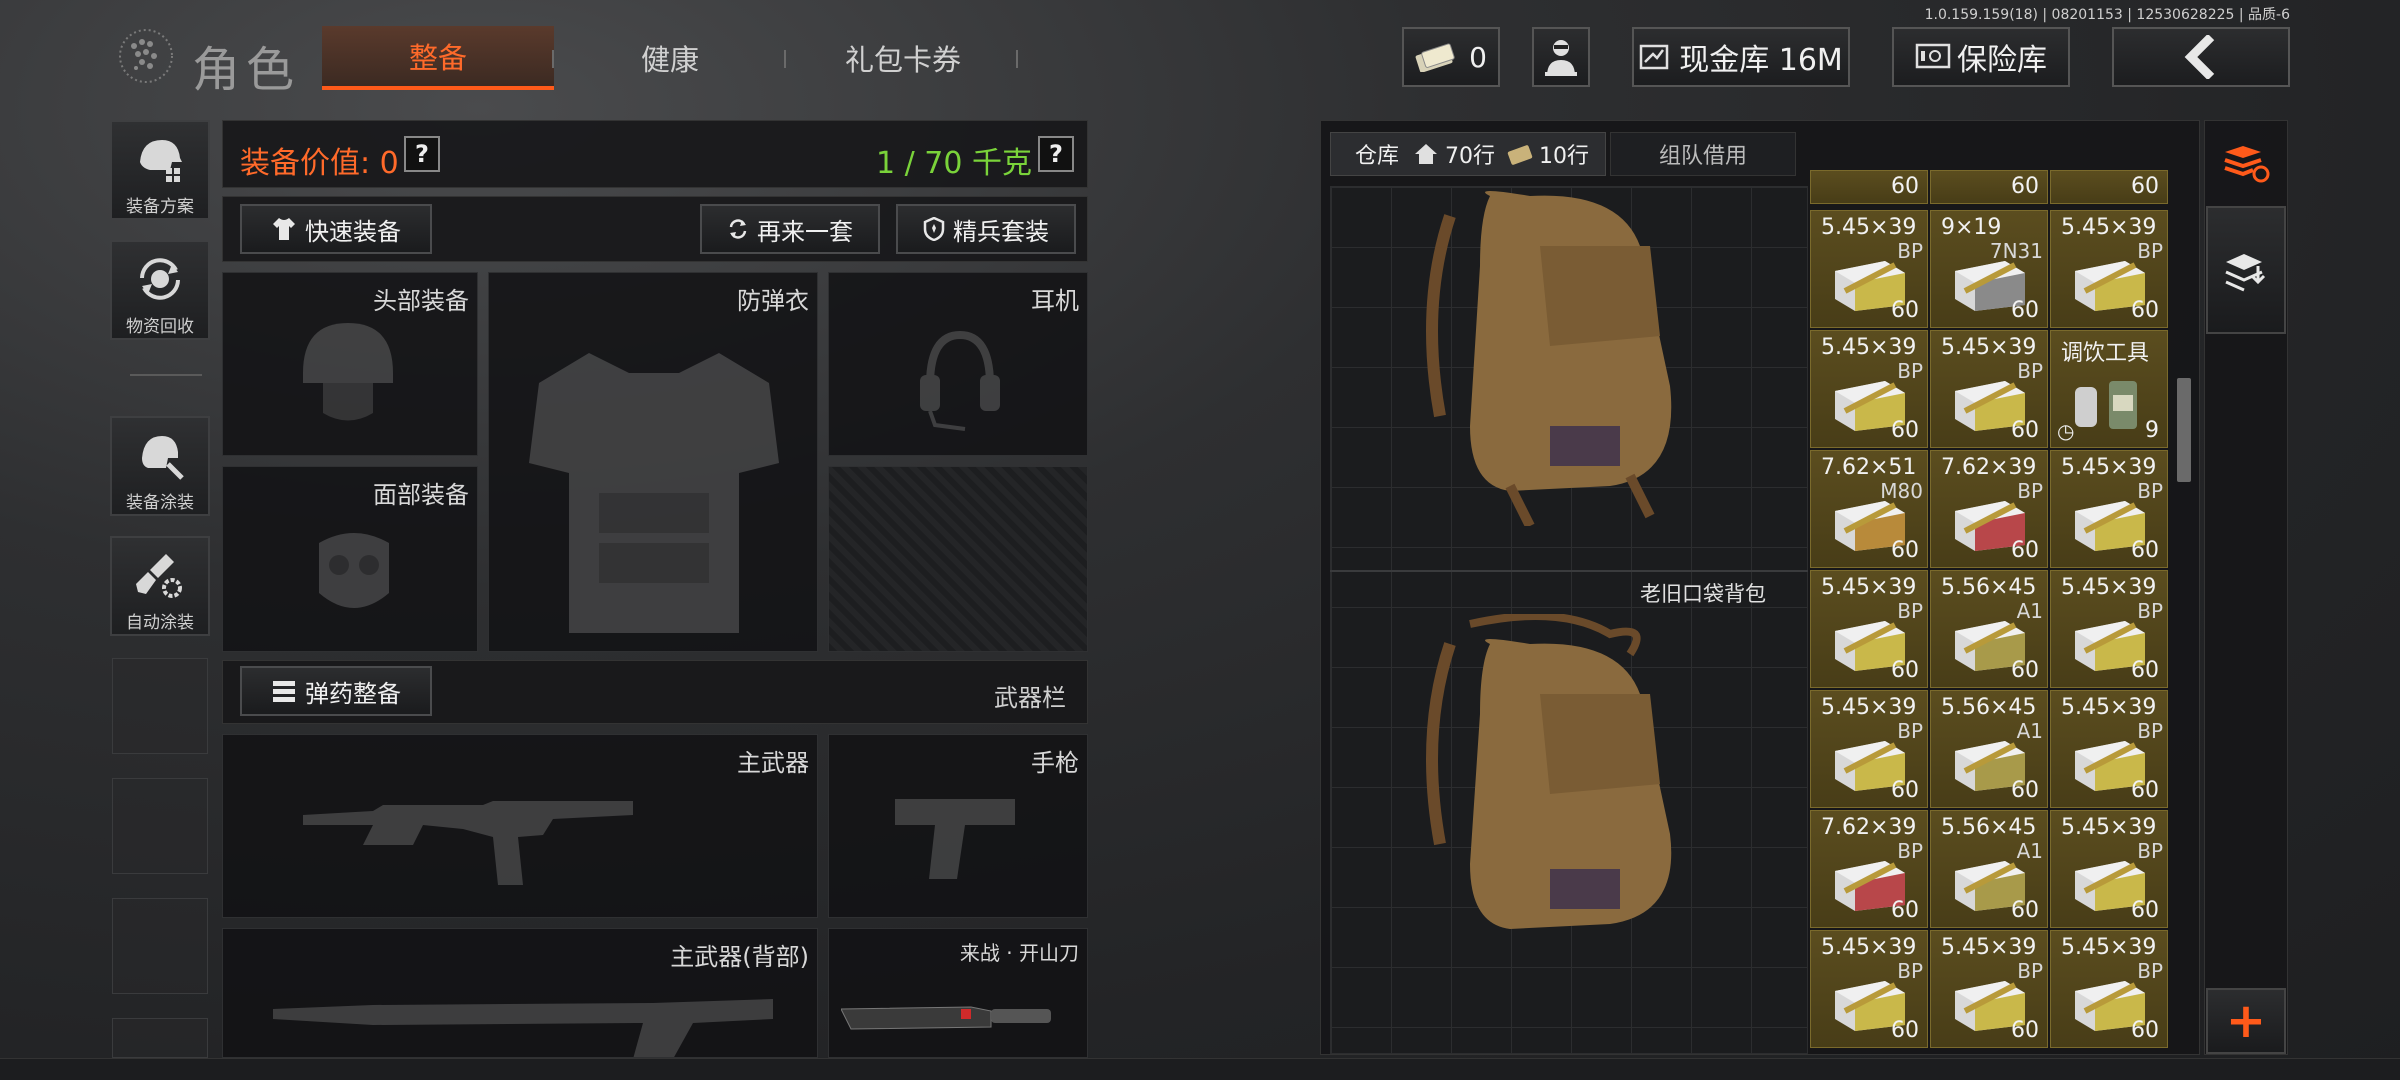 This screenshot has height=1080, width=2400. I want to click on slot-headset: 耳机, so click(958, 364).